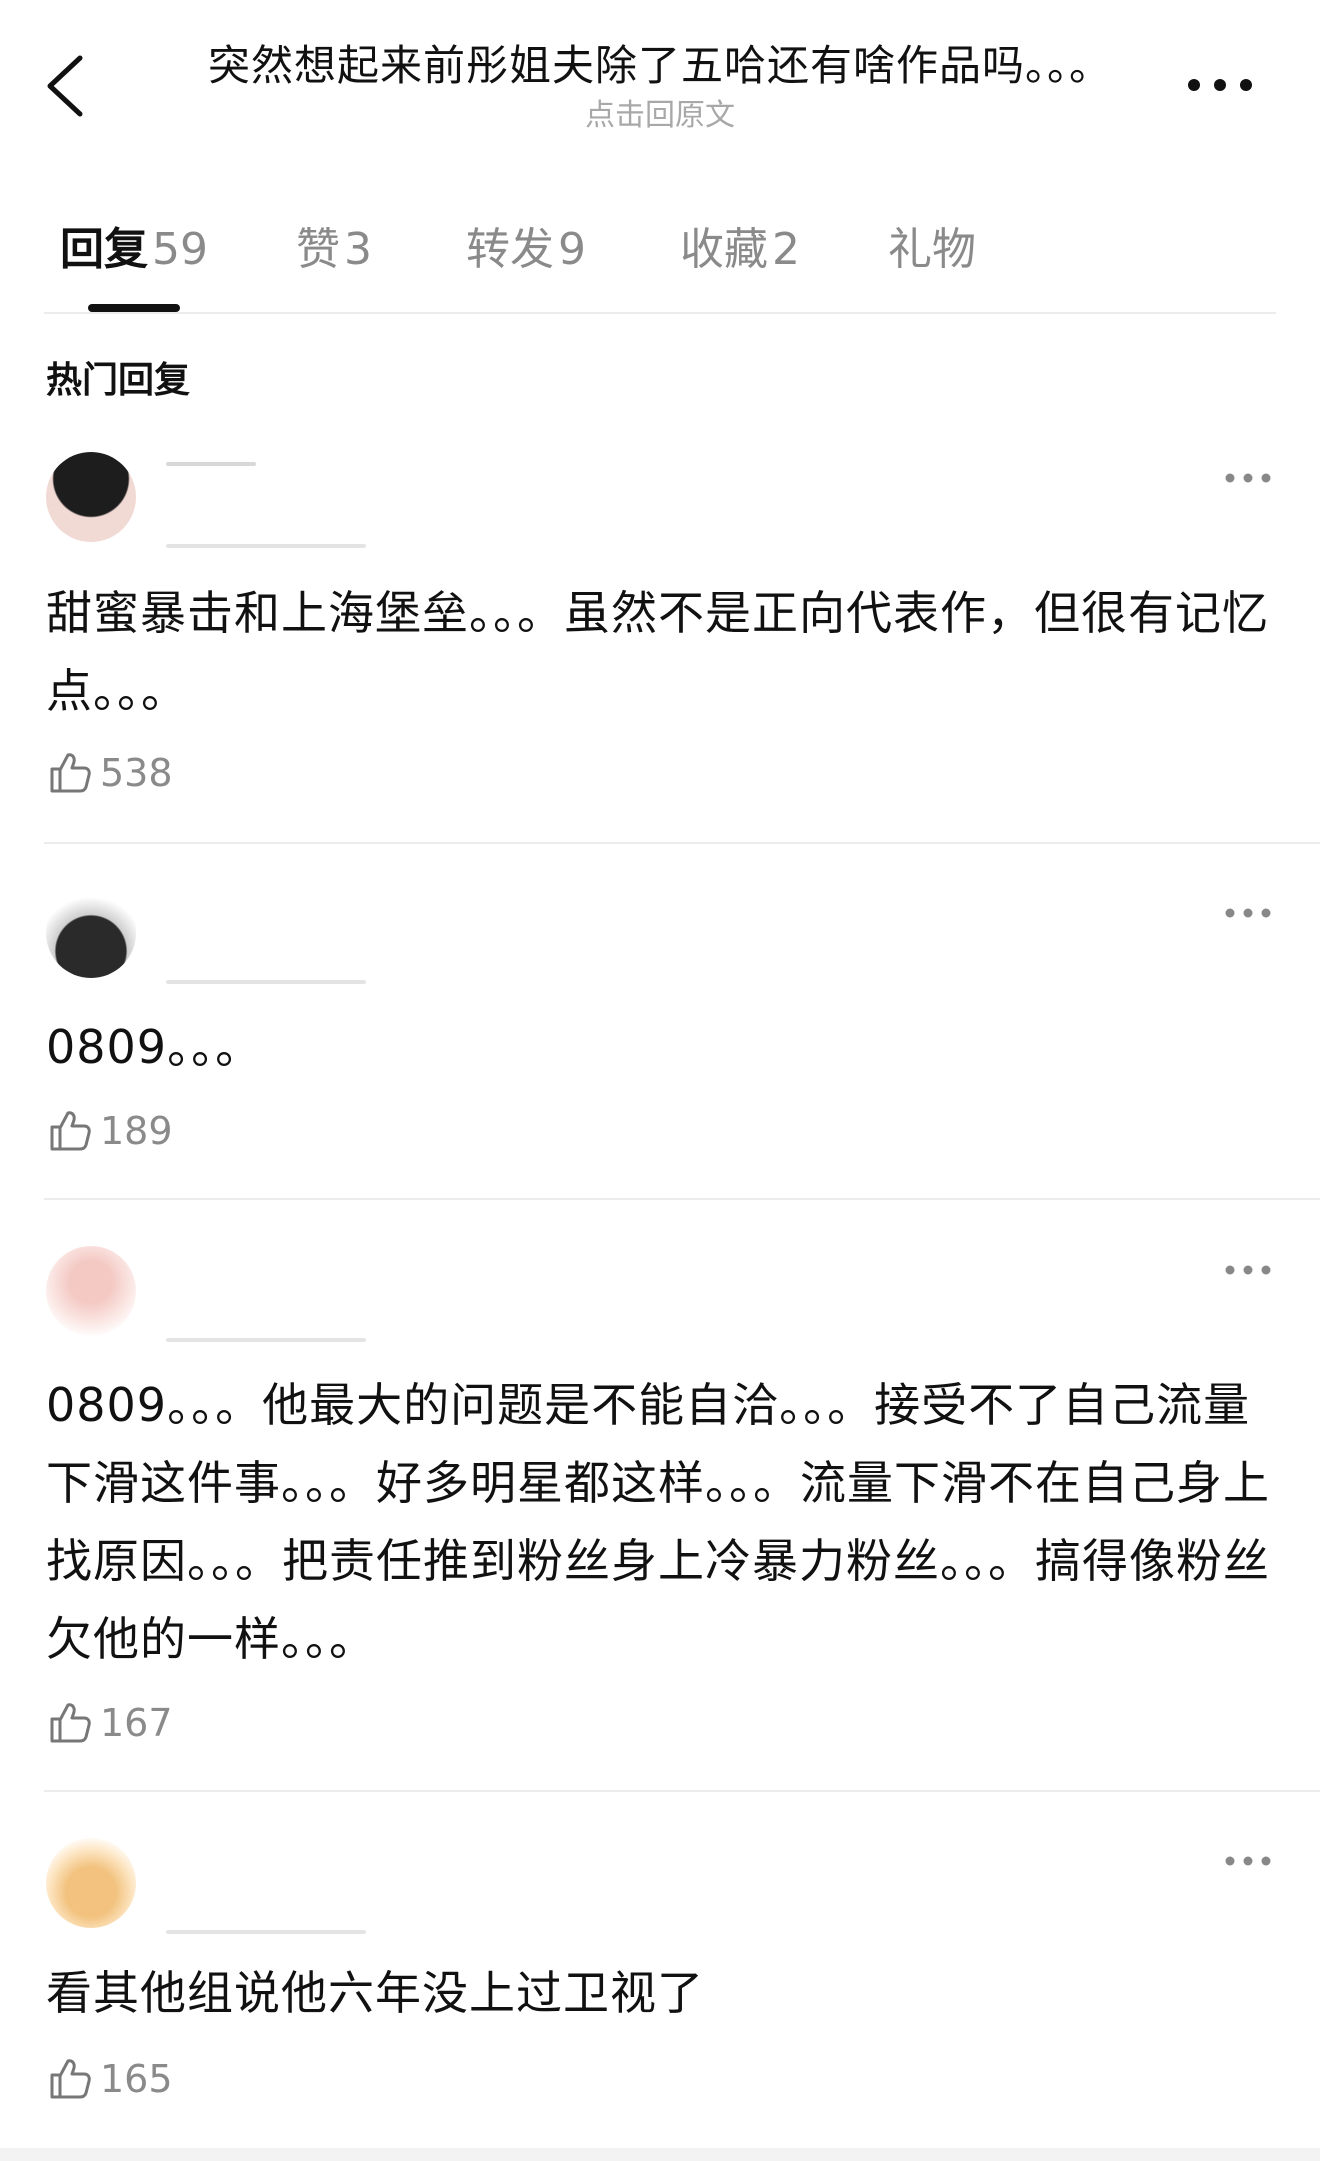 Image resolution: width=1320 pixels, height=2161 pixels. Describe the element at coordinates (180, 249) in the screenshot. I see `tab-count: 59` at that location.